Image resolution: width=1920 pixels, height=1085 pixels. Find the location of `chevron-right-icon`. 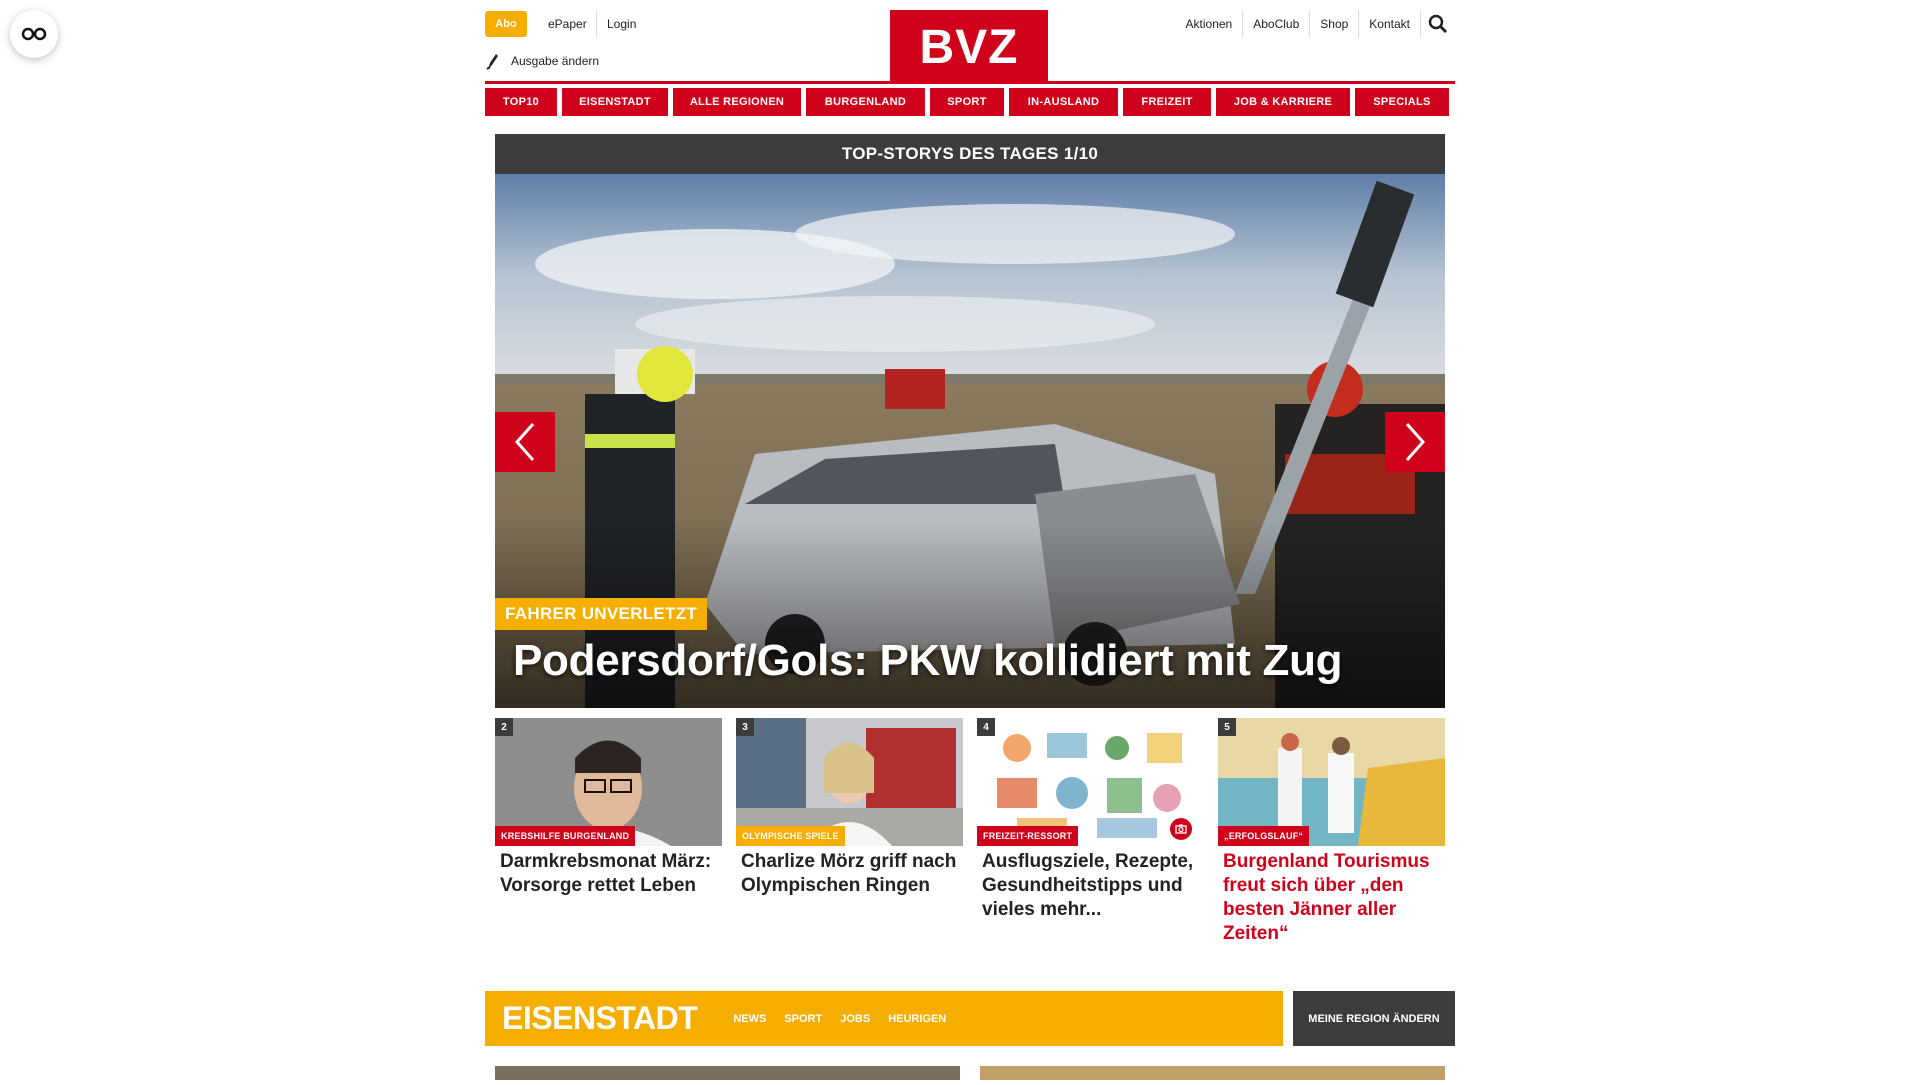

chevron-right-icon is located at coordinates (1415, 442).